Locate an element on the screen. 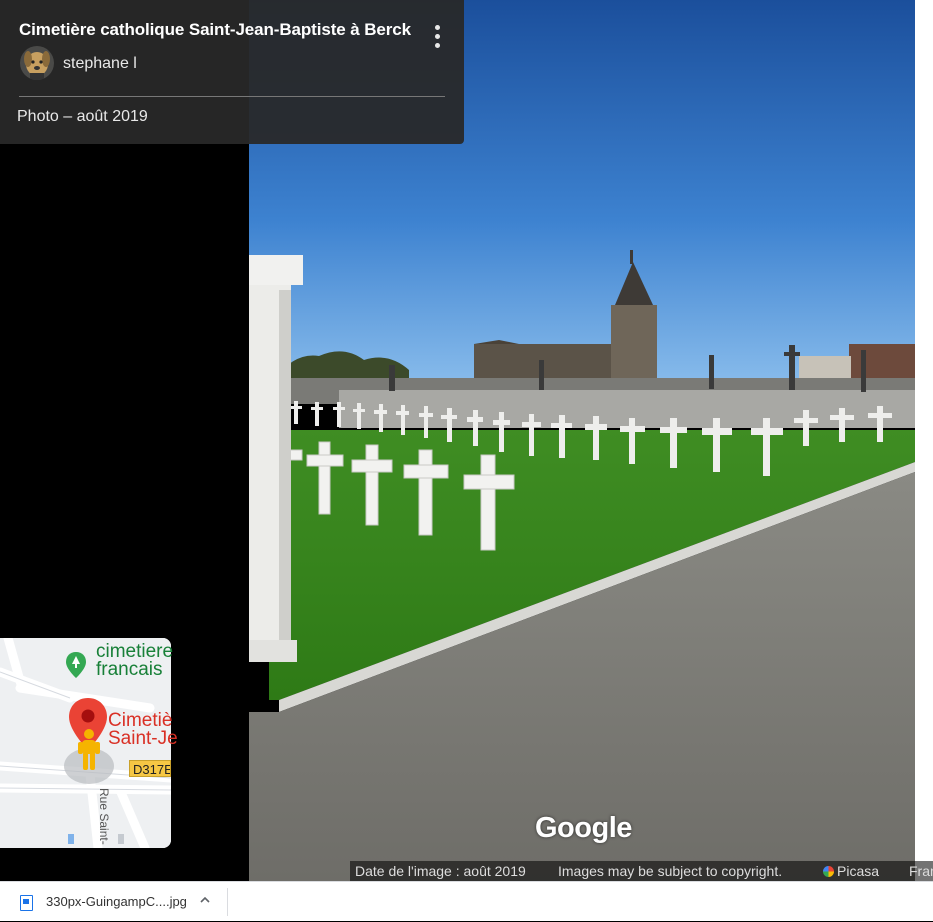  road-shield: D317E is located at coordinates (150, 768).